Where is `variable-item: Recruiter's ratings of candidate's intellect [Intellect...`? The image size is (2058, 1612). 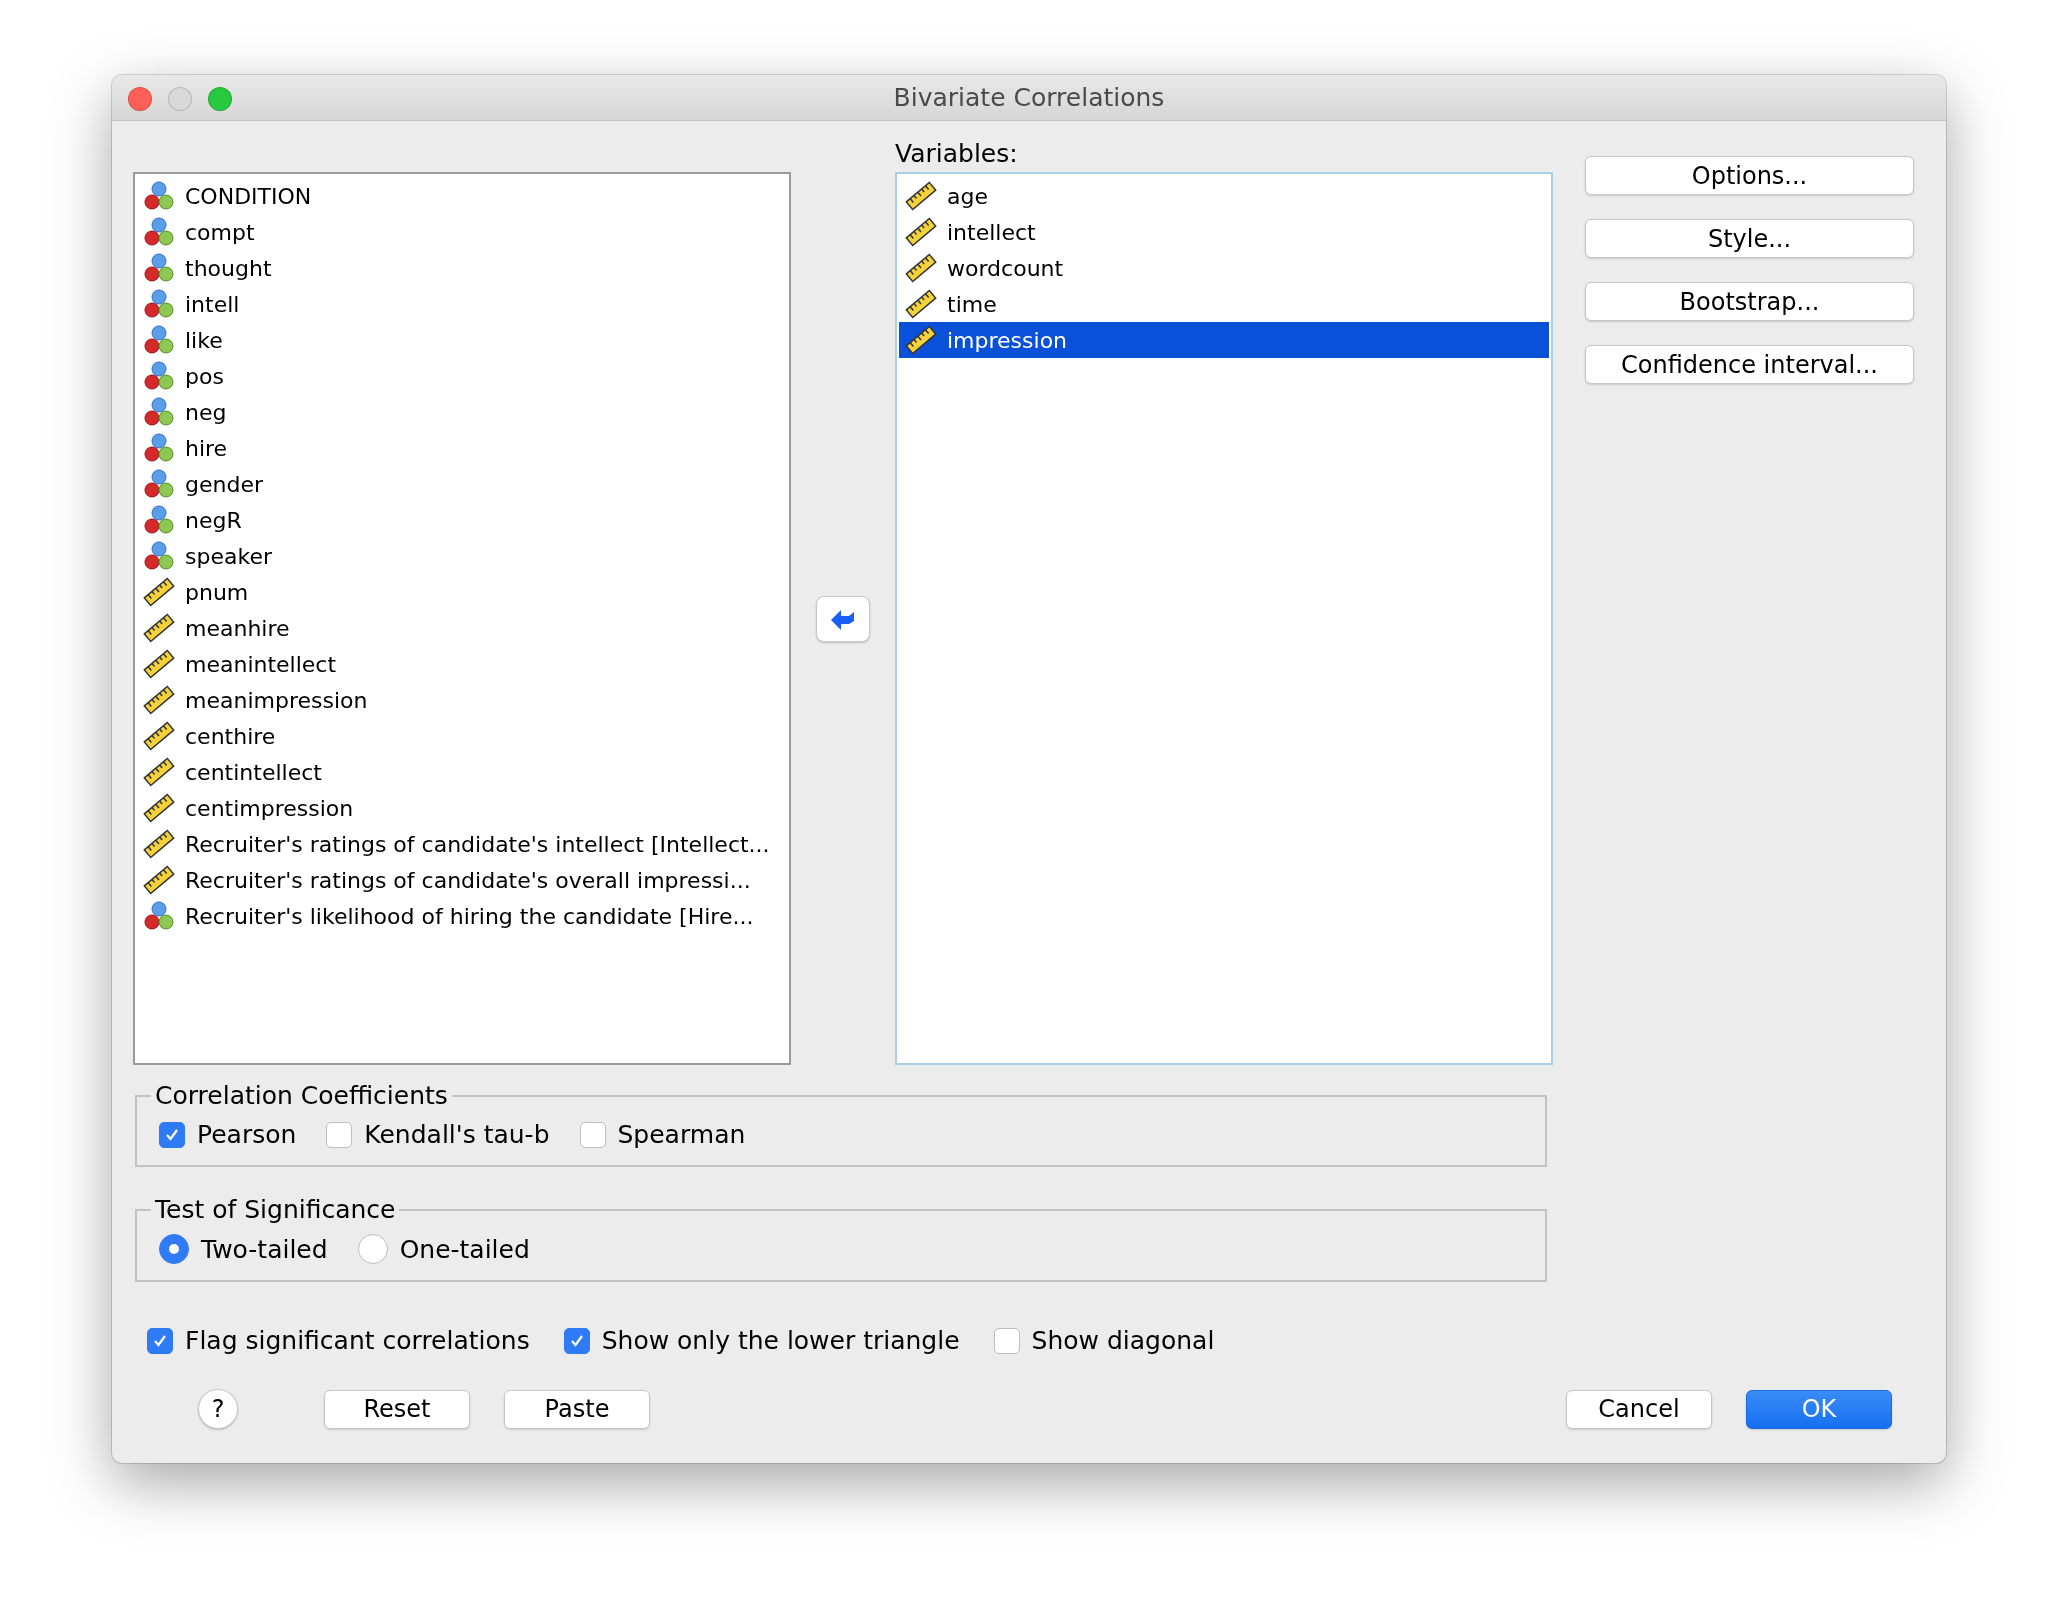 variable-item: Recruiter's ratings of candidate's intellect [Intellect... is located at coordinates (462, 844).